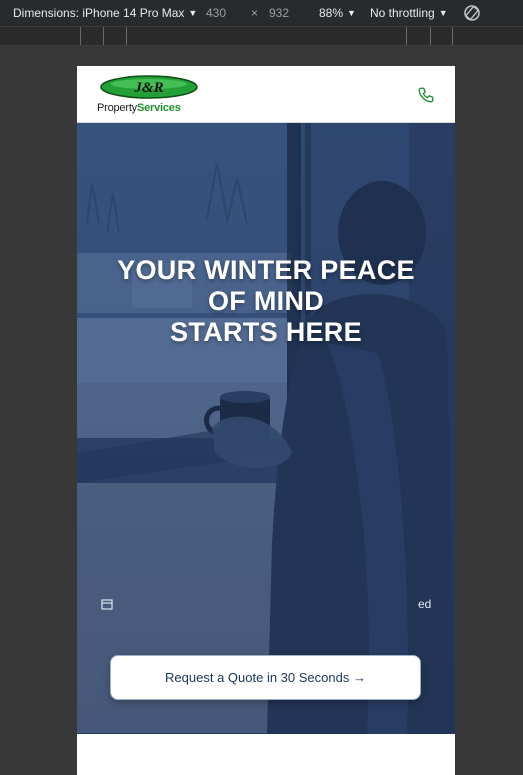 The image size is (523, 775). Describe the element at coordinates (117, 108) in the screenshot. I see `logo-word-property: Property` at that location.